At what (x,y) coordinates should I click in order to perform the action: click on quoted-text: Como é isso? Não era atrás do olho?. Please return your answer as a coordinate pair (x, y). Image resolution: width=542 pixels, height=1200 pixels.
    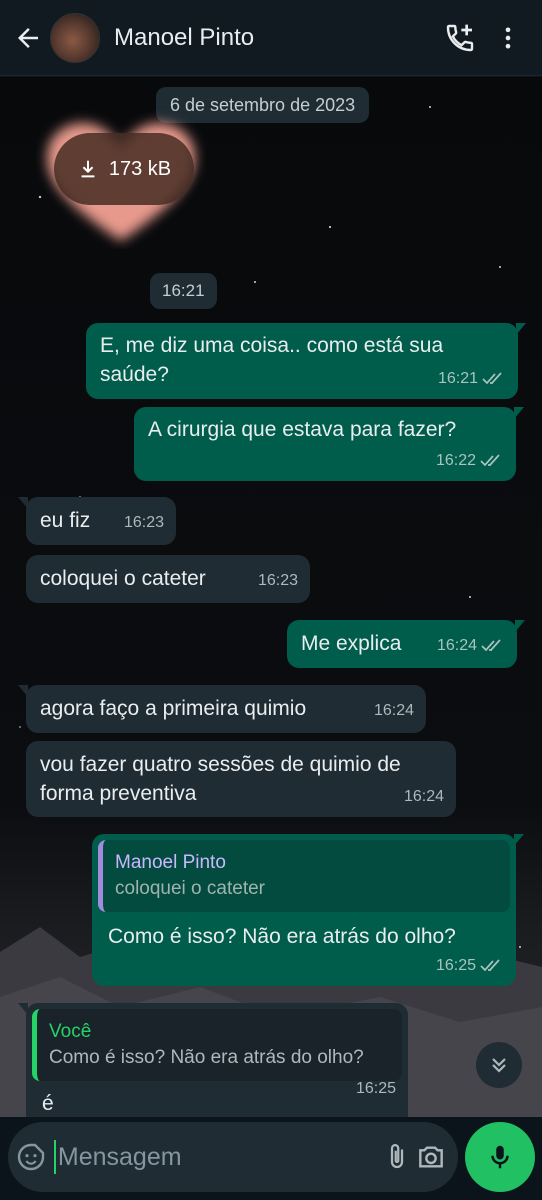
    Looking at the image, I should click on (206, 1057).